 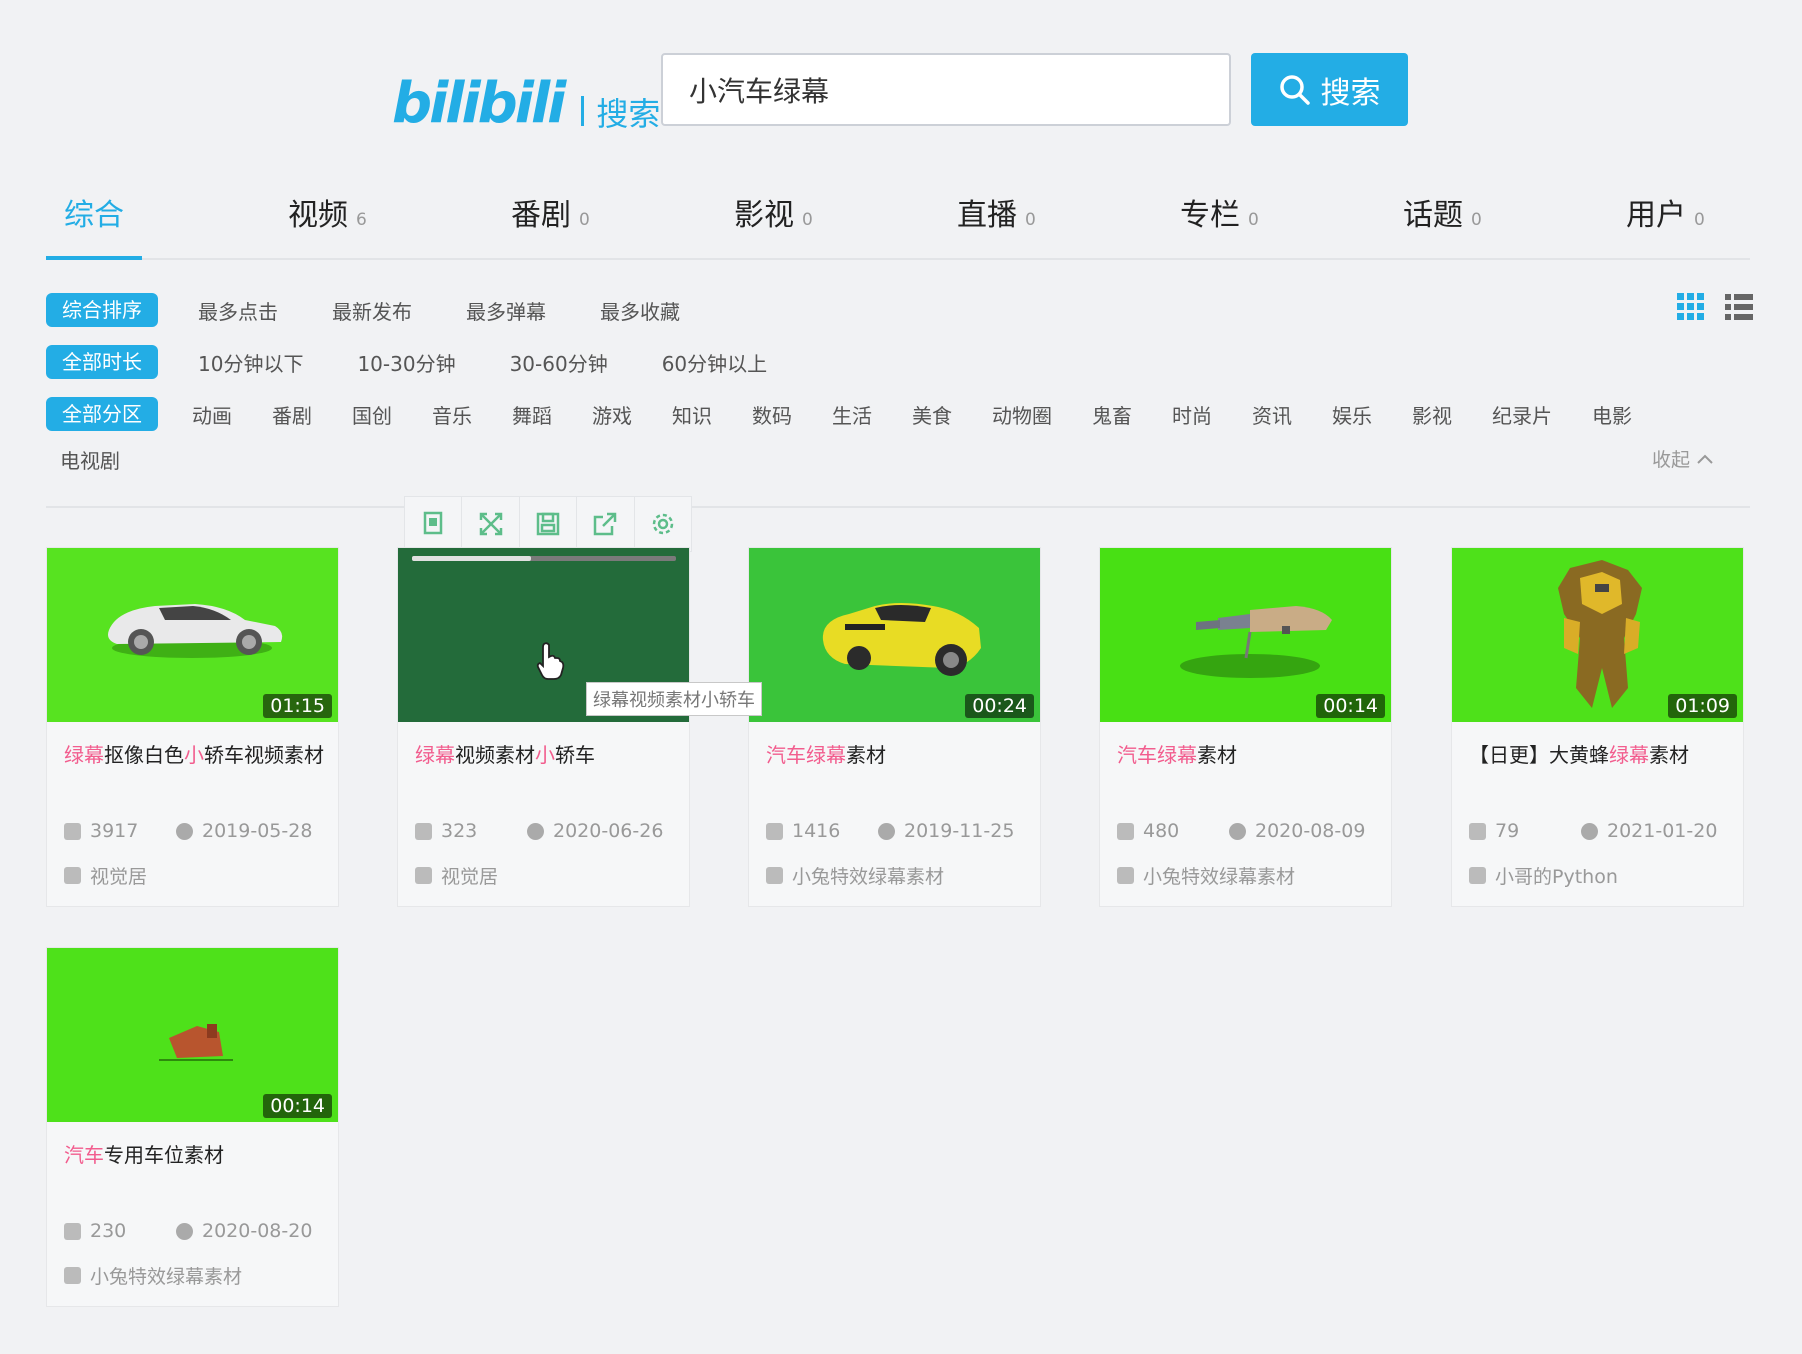 I want to click on zone-option: 鬼畜, so click(x=1112, y=414).